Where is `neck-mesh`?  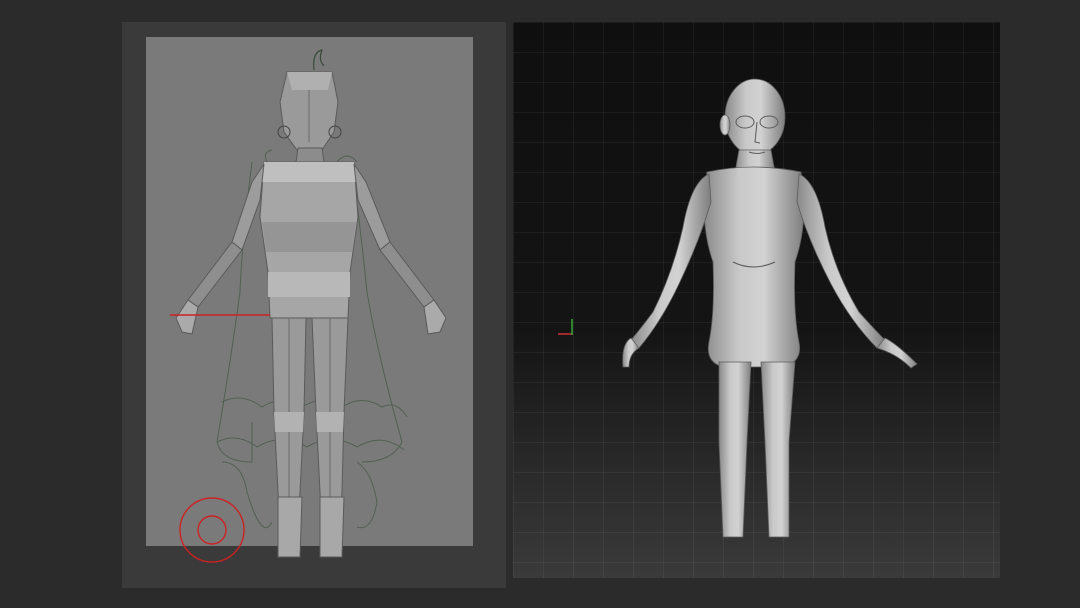
neck-mesh is located at coordinates (310, 155).